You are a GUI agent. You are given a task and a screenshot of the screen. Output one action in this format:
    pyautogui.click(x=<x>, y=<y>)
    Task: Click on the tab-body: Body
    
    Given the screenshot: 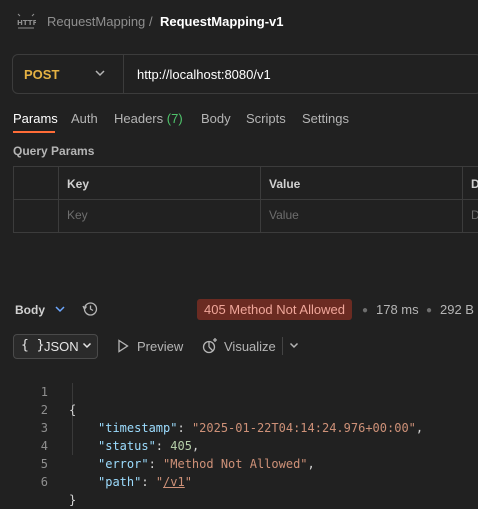 What is the action you would take?
    pyautogui.click(x=216, y=118)
    